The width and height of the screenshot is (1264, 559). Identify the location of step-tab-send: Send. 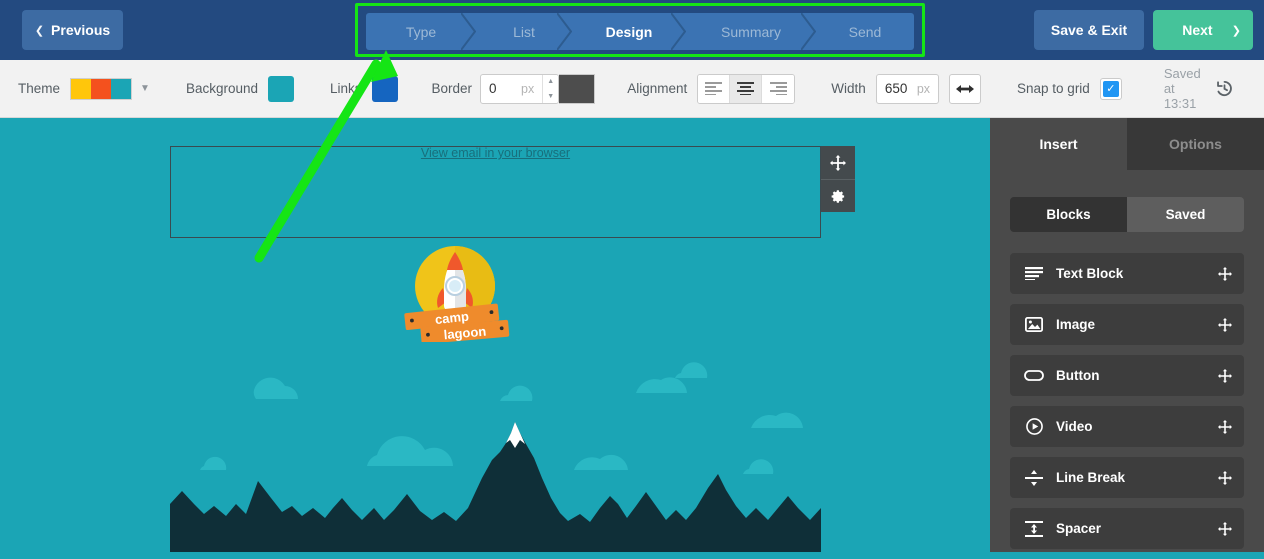
(865, 31).